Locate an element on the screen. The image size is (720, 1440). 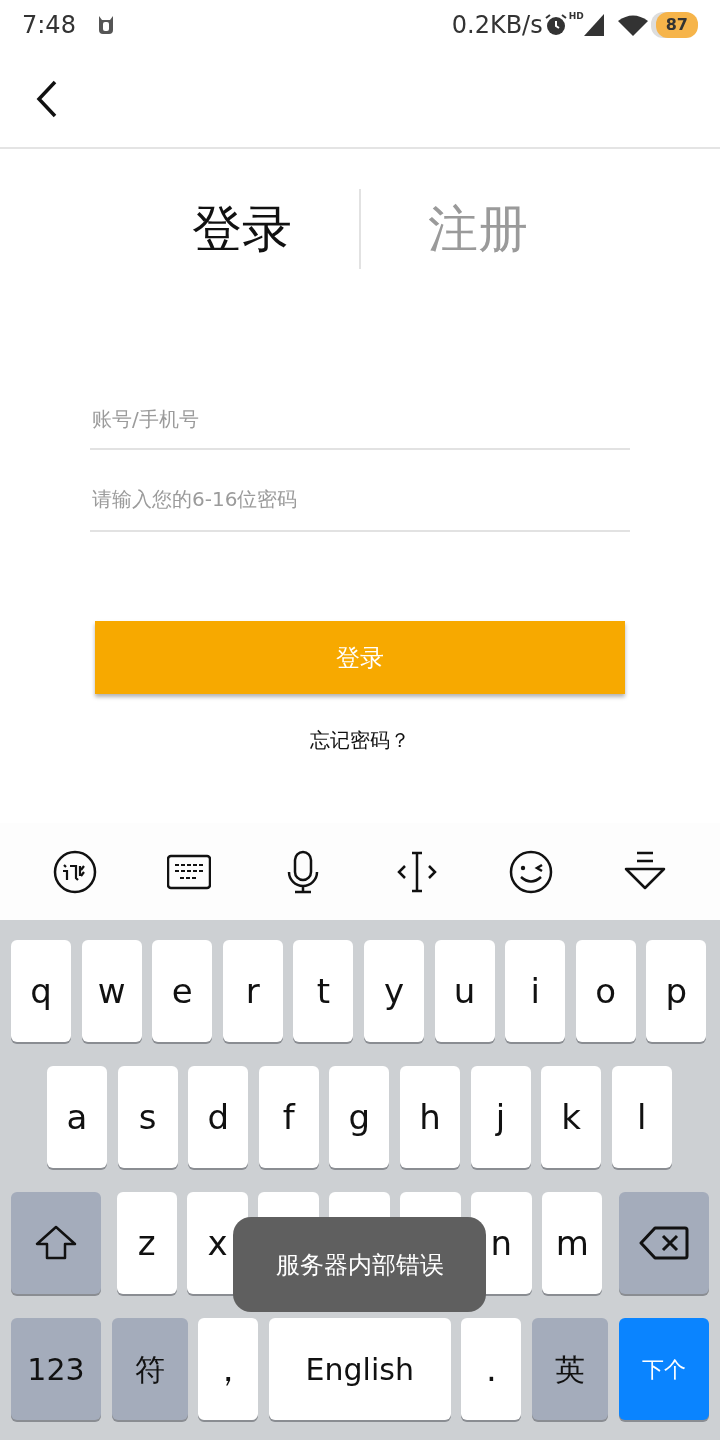
keyboard-key: e is located at coordinates (182, 991).